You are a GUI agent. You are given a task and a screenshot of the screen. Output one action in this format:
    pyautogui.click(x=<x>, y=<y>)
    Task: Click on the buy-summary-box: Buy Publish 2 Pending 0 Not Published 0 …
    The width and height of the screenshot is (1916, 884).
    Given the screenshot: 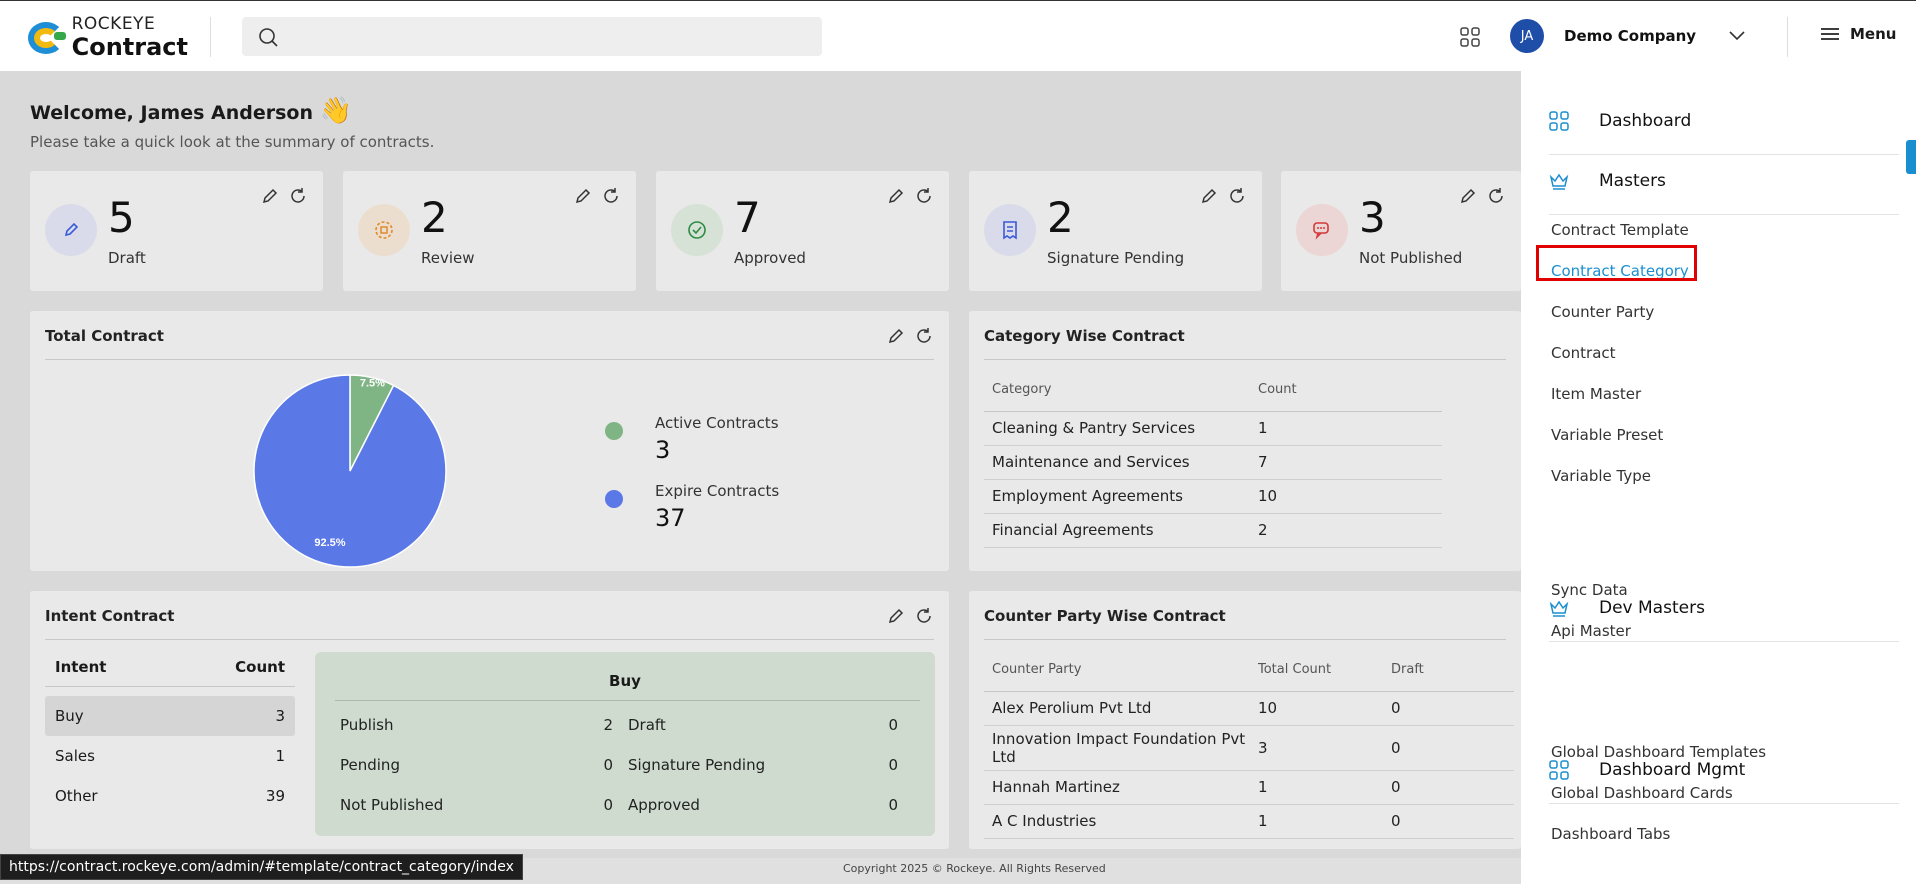 What is the action you would take?
    pyautogui.click(x=625, y=744)
    